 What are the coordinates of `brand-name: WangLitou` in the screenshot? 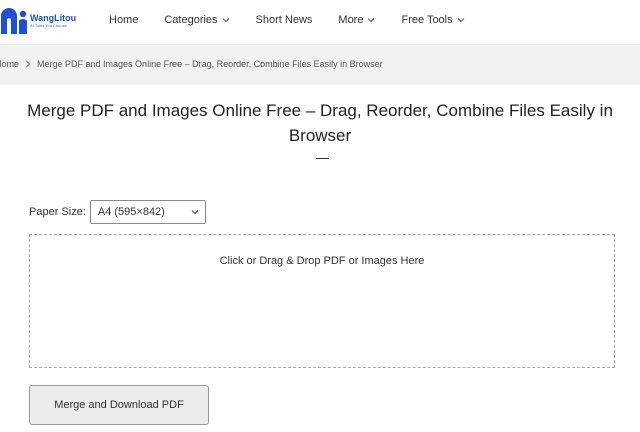 It's located at (53, 18).